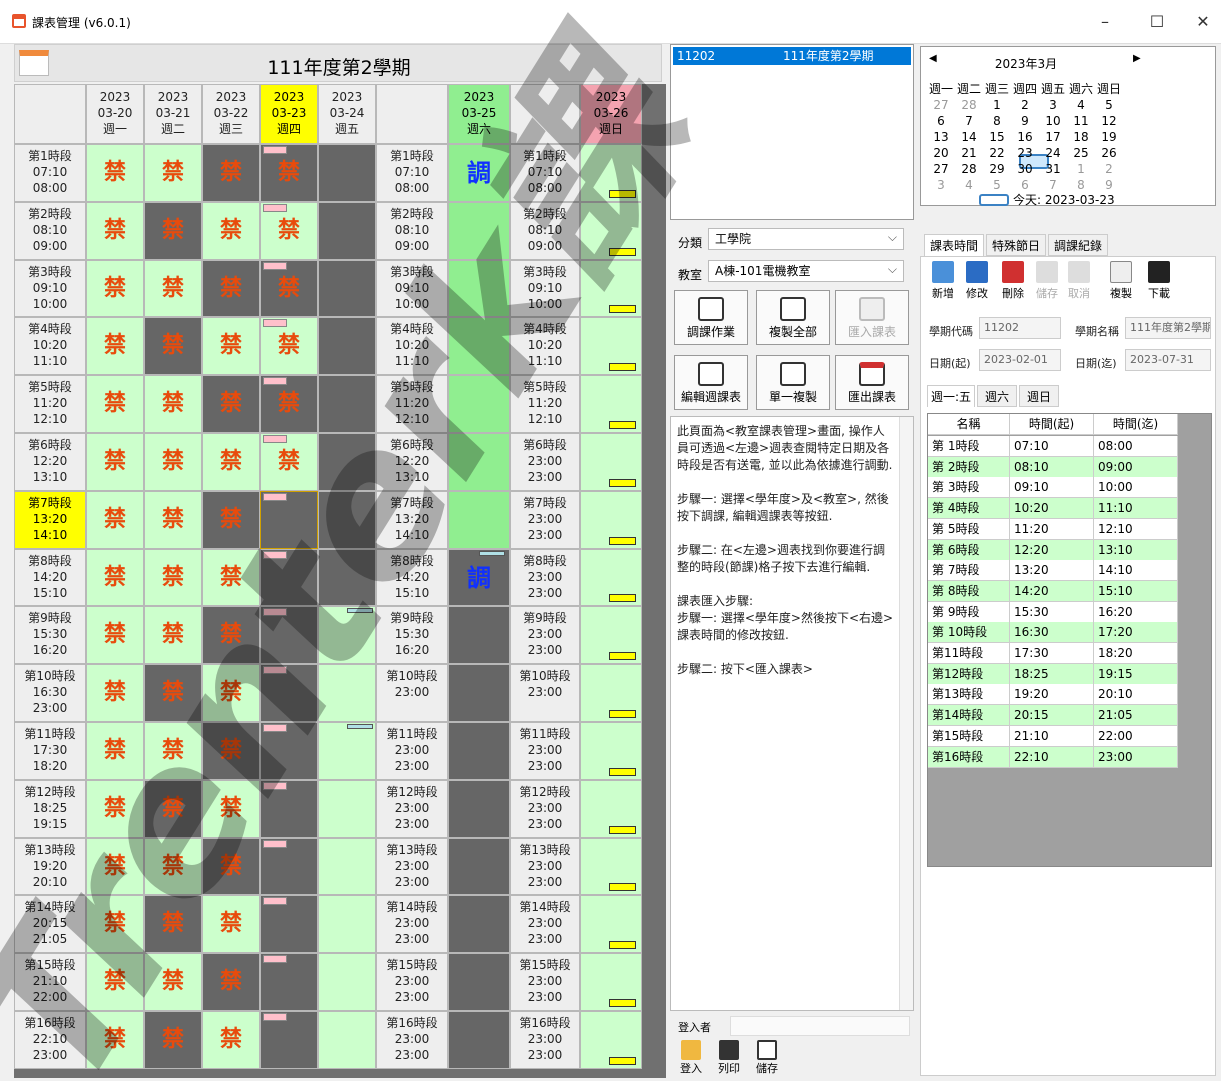 The width and height of the screenshot is (1221, 1081). I want to click on calendar-day: 8, so click(997, 121).